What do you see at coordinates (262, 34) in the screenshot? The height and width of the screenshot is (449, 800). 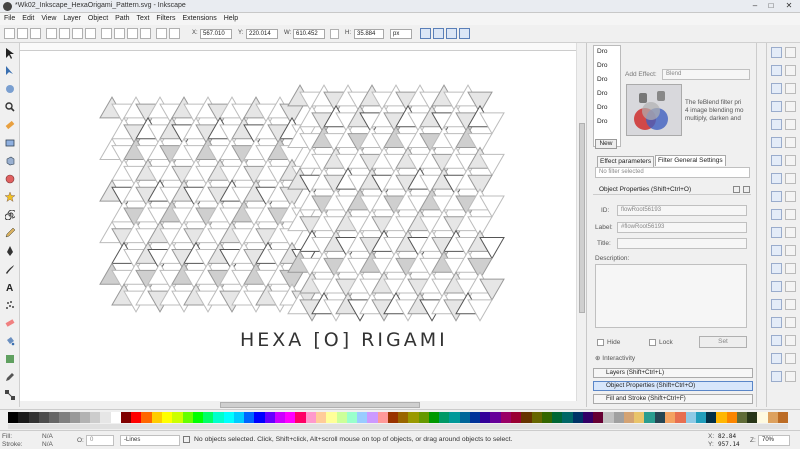 I see `y-field: 220.014` at bounding box center [262, 34].